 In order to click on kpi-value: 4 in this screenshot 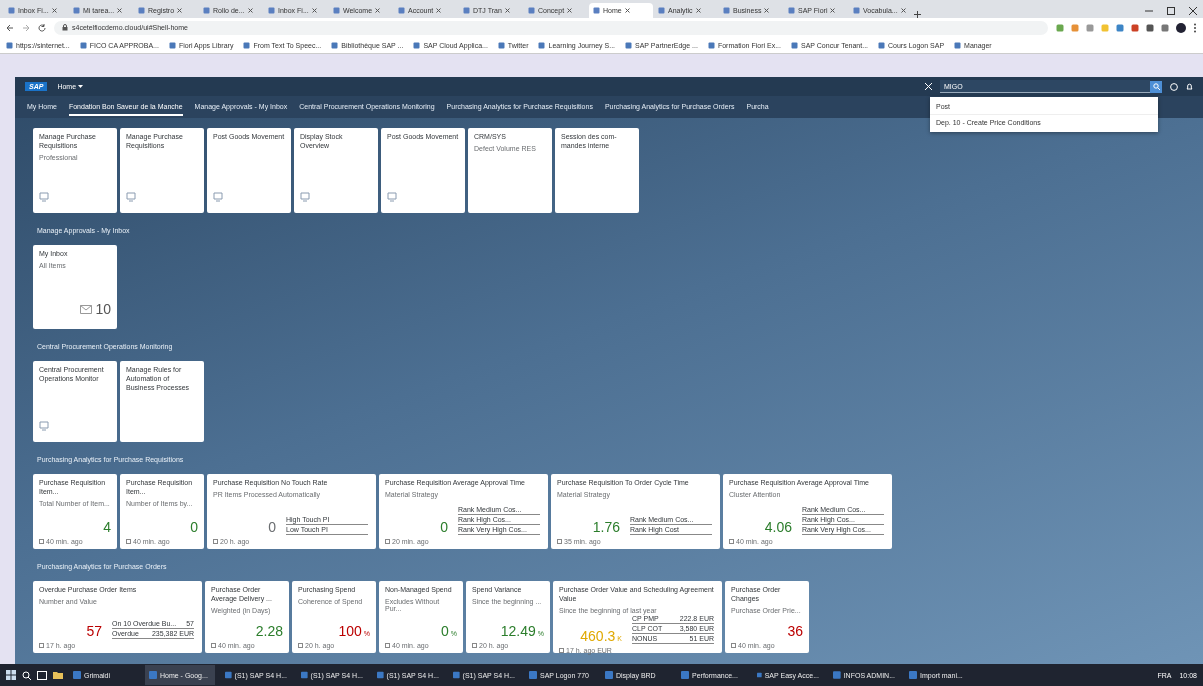, I will do `click(107, 527)`.